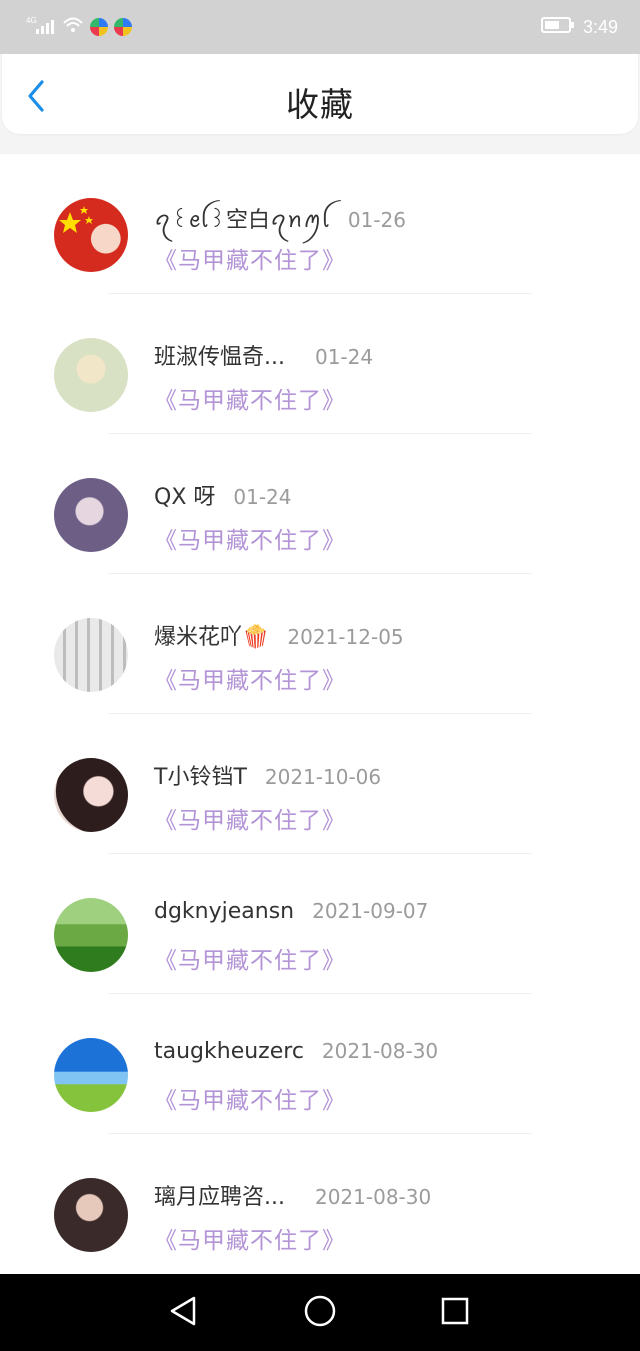 The width and height of the screenshot is (640, 1351). What do you see at coordinates (320, 104) in the screenshot?
I see `page-title: 收藏` at bounding box center [320, 104].